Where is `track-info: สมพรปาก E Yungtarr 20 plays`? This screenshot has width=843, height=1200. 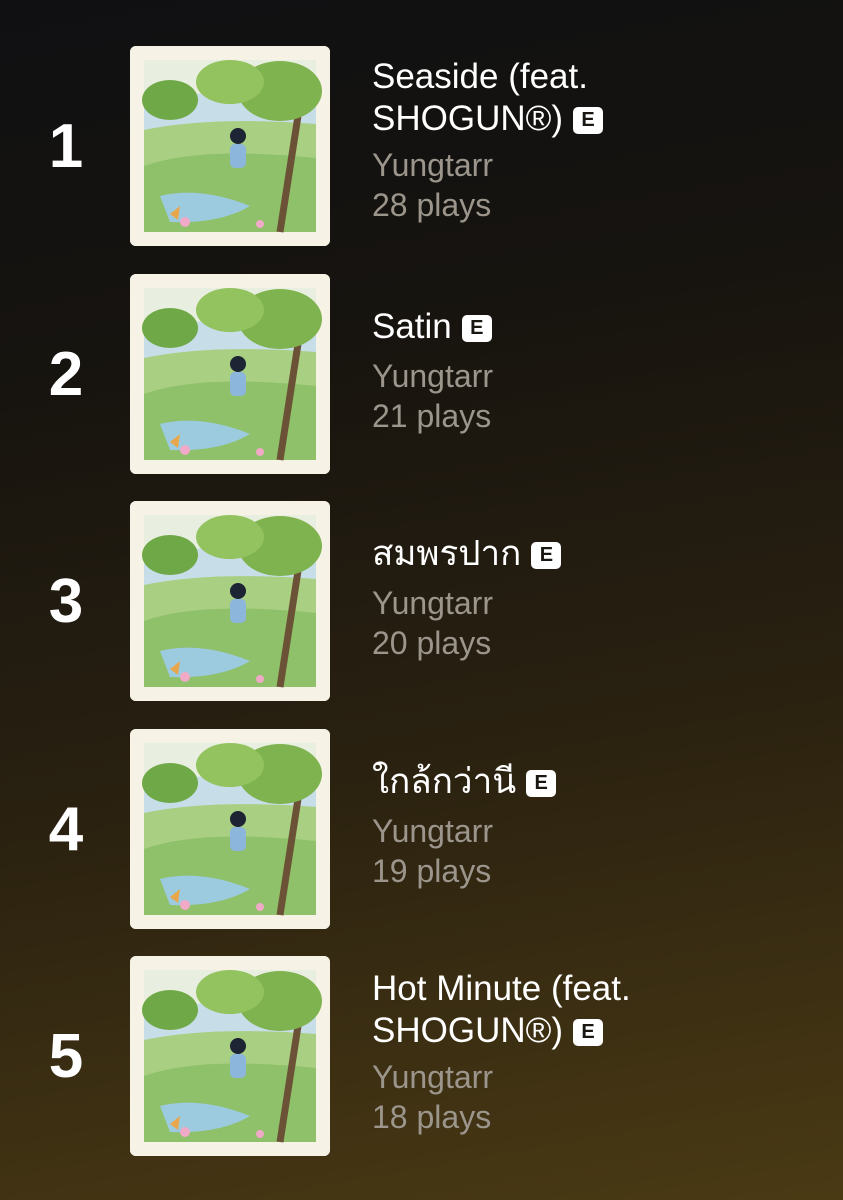 track-info: สมพรปาก E Yungtarr 20 plays is located at coordinates (597, 598).